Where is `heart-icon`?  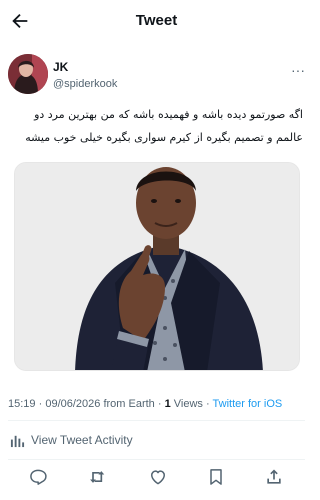
heart-icon is located at coordinates (158, 477).